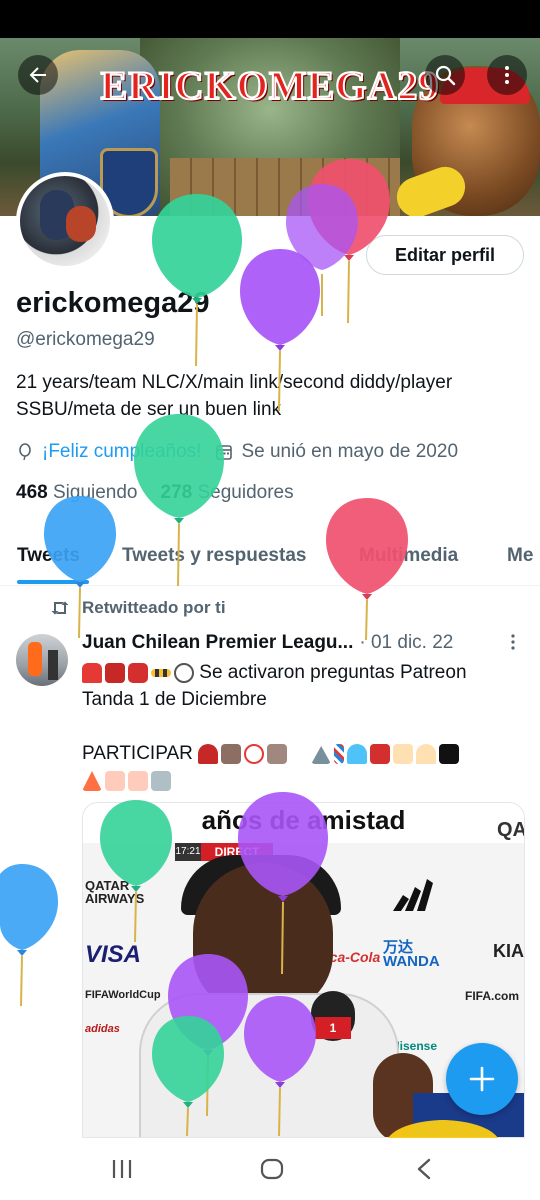 The height and width of the screenshot is (1200, 540). I want to click on avatar-post, so click(53, 665).